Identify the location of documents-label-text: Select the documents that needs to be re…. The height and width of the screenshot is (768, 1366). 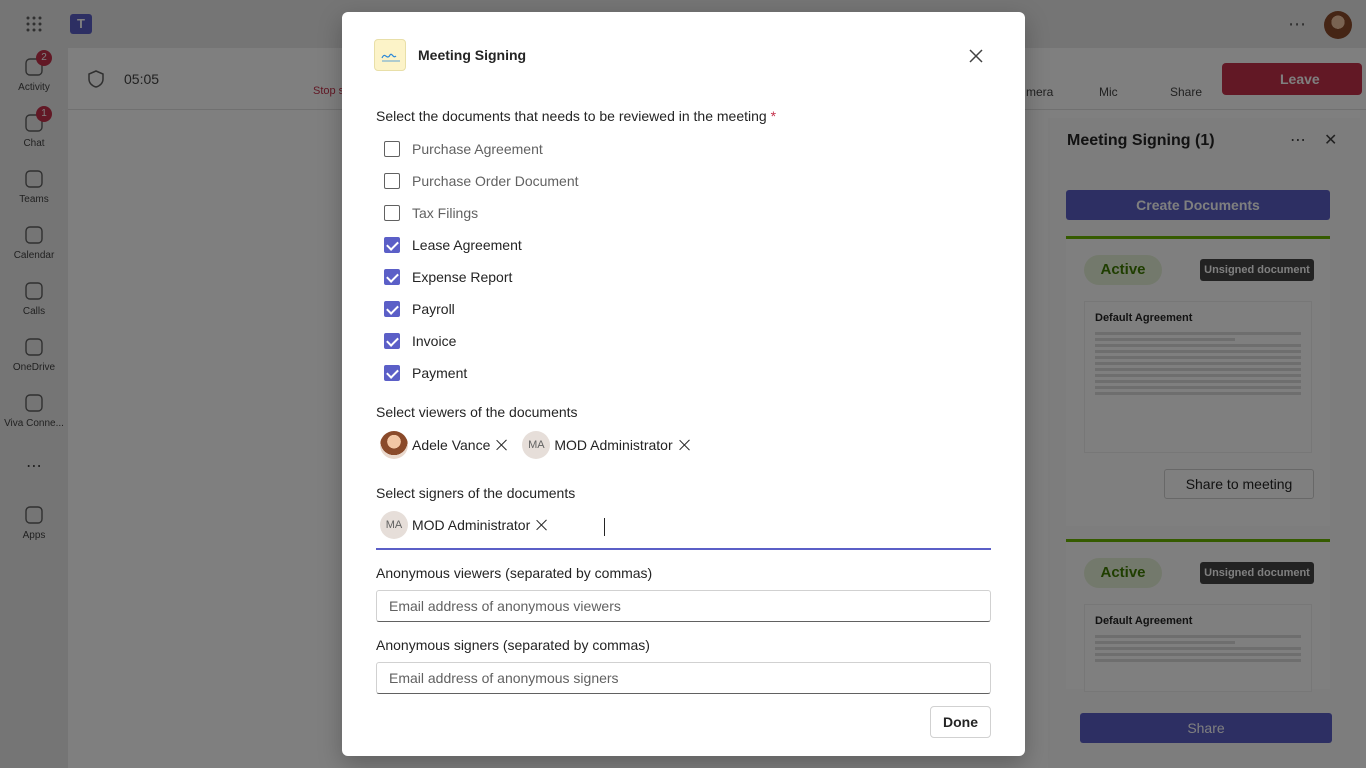
(571, 116).